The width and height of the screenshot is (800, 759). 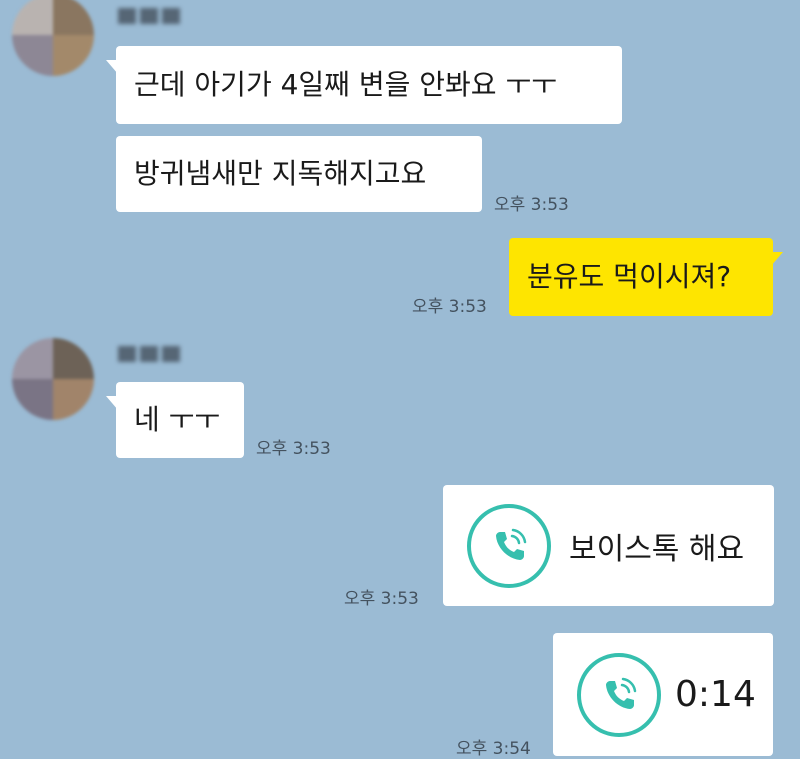 I want to click on message-text: 분유도 먹이시져?, so click(x=629, y=276).